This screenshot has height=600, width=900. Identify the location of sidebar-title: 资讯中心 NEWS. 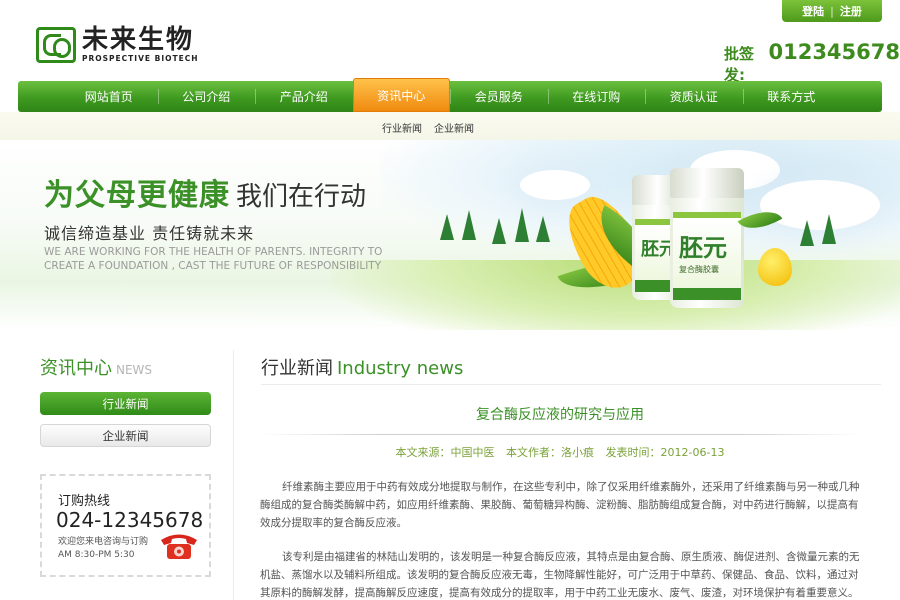
(96, 367).